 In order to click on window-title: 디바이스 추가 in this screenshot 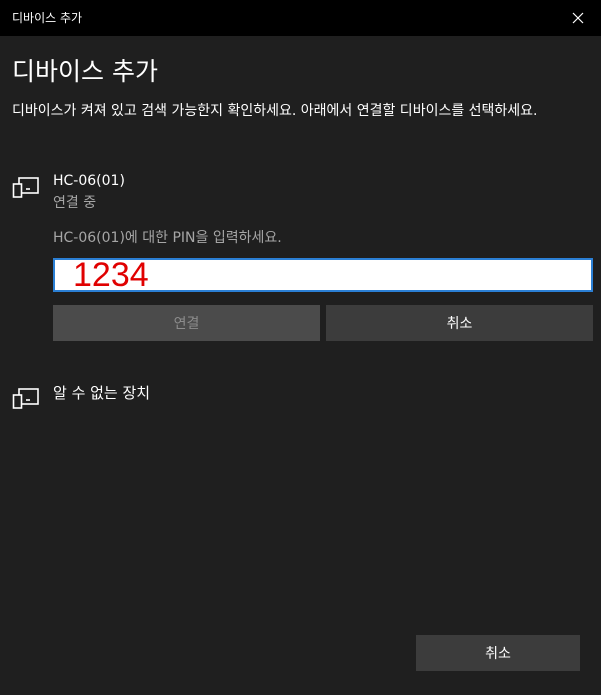, I will do `click(47, 18)`.